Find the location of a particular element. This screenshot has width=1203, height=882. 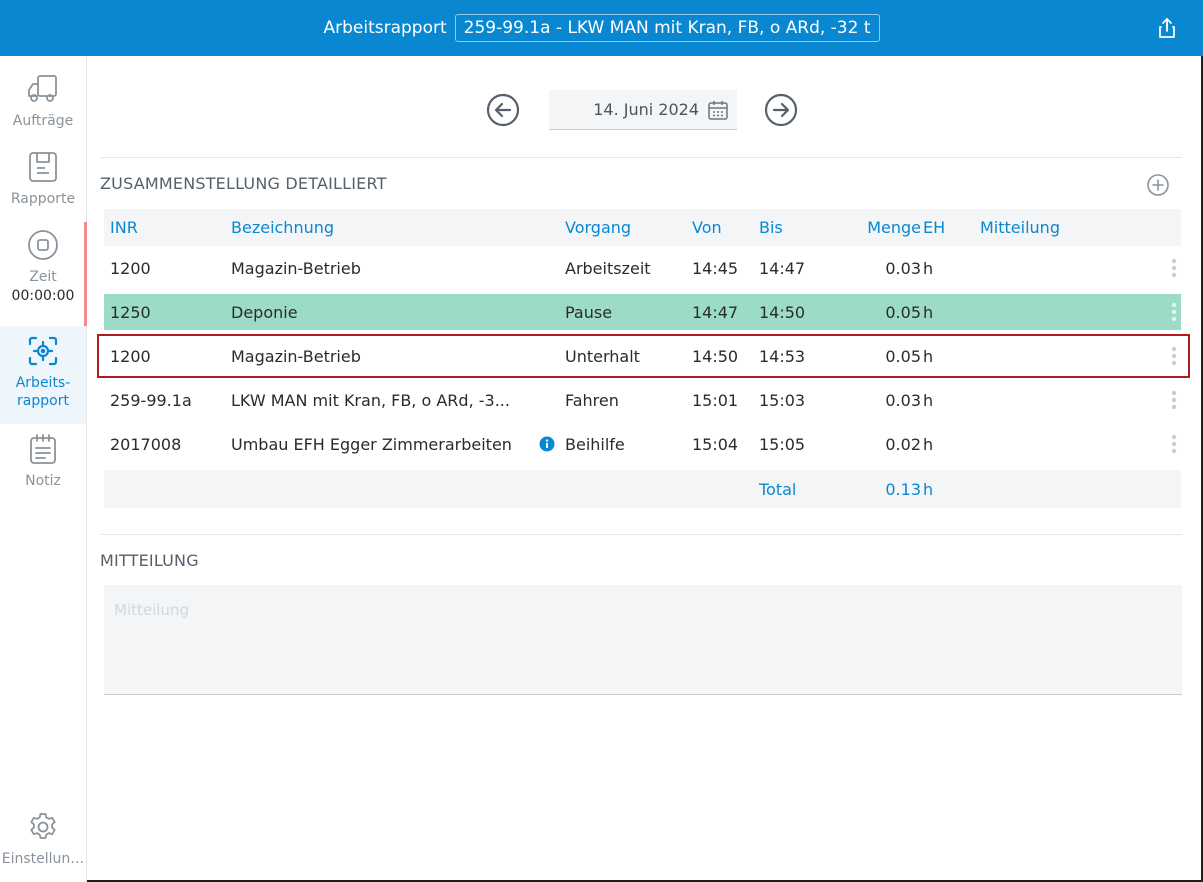

cell-vorgang: Pause is located at coordinates (589, 312).